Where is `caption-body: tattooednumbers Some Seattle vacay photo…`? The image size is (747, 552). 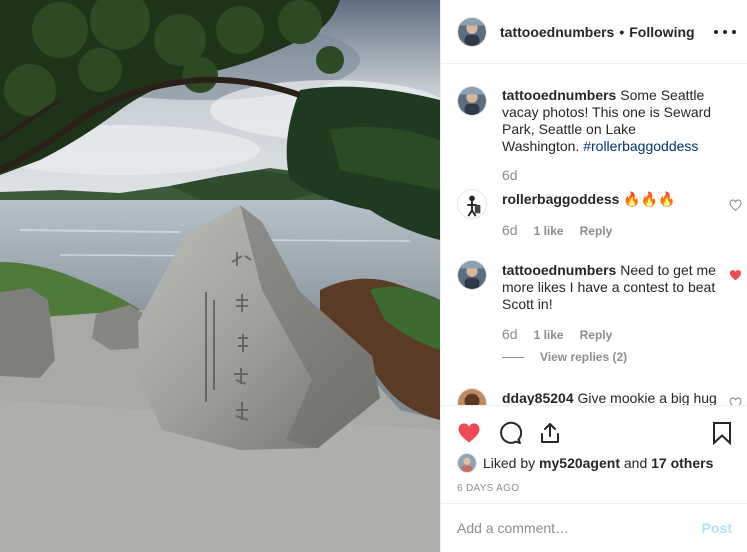 caption-body: tattooednumbers Some Seattle vacay photo… is located at coordinates (609, 121).